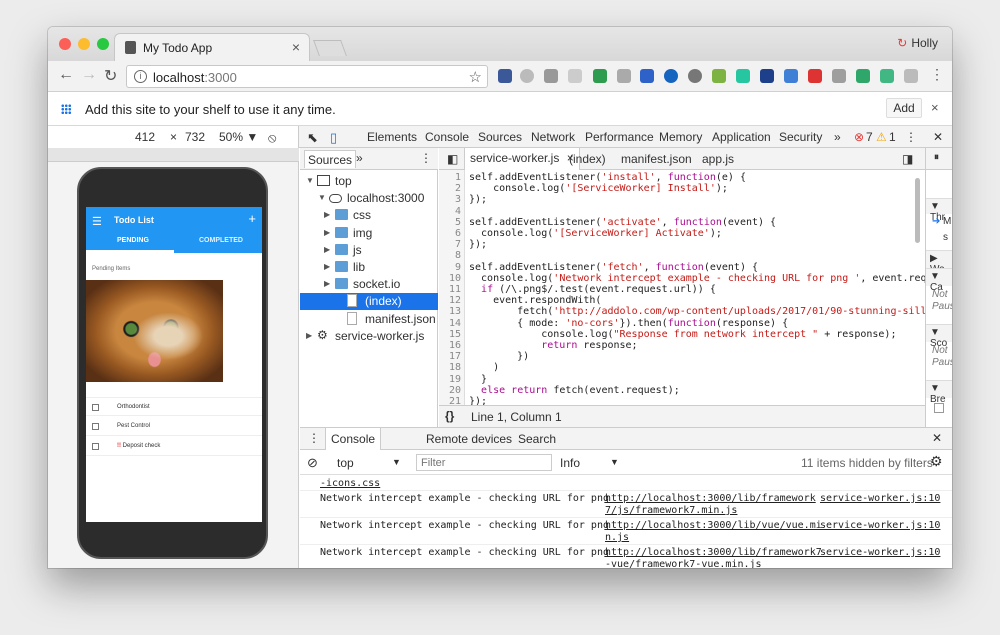  Describe the element at coordinates (314, 438) in the screenshot. I see `drawer-menu-icon: ⋮` at that location.